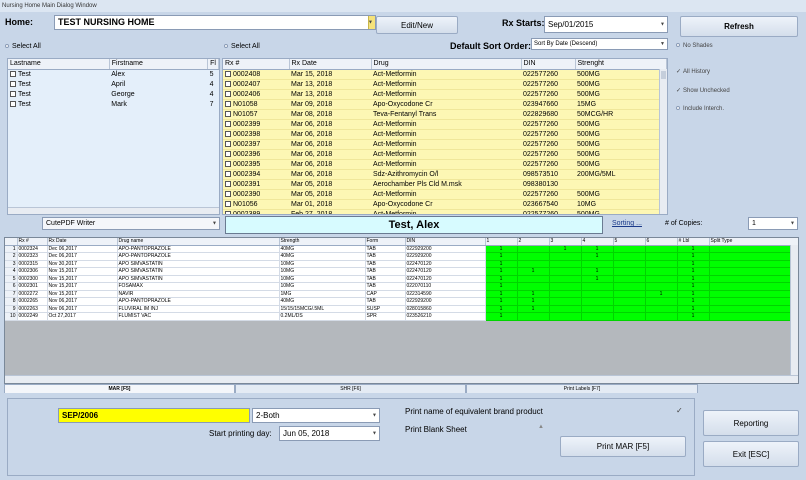 The height and width of the screenshot is (480, 806). Describe the element at coordinates (582, 388) in the screenshot. I see `tab-print-labels: Print Labels [F7]` at that location.